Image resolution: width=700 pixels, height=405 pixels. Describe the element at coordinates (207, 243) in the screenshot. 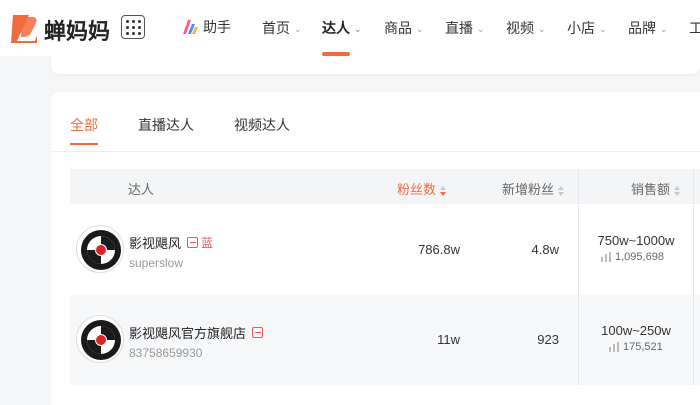

I see `influencer-tag: 蓝` at that location.